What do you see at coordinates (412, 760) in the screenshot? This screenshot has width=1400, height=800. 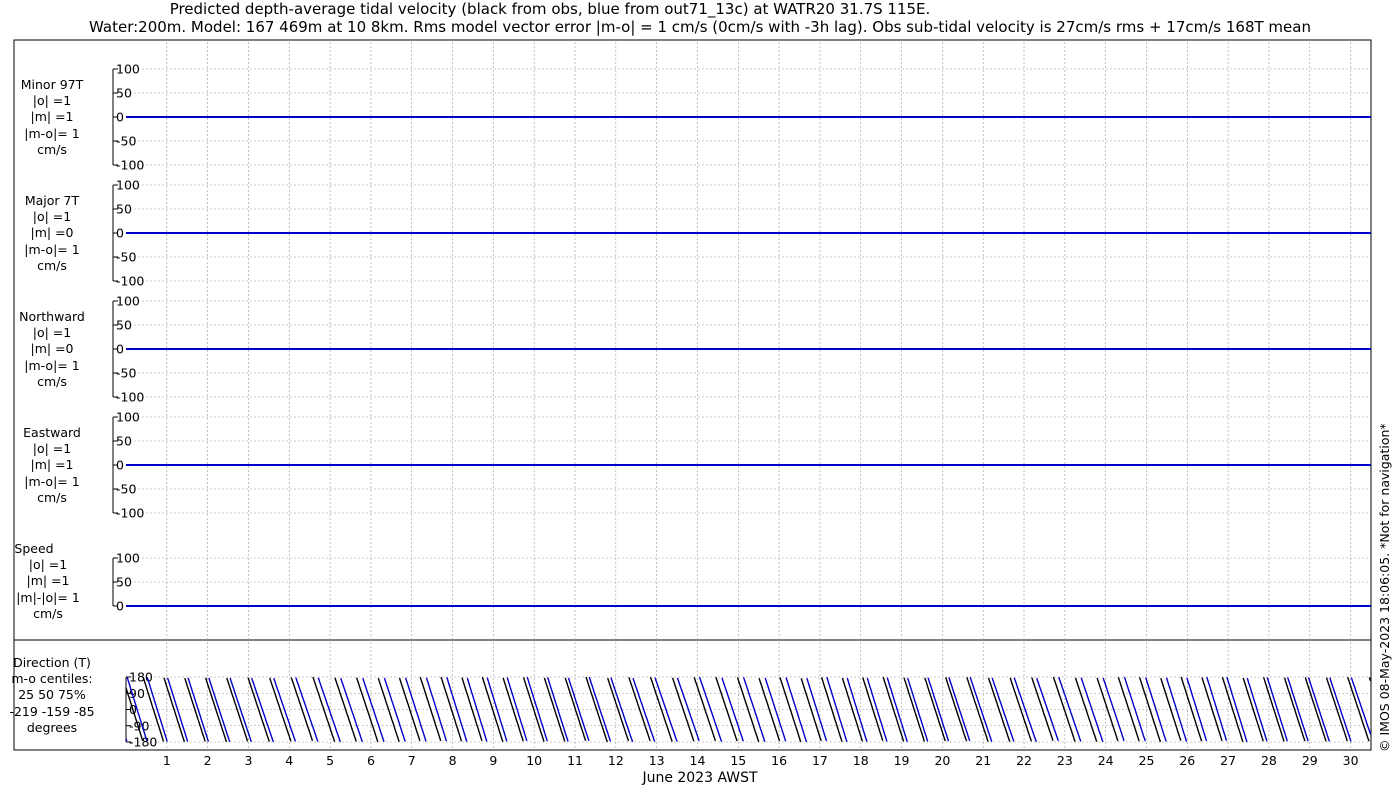 I see `x-tick-label: 7` at bounding box center [412, 760].